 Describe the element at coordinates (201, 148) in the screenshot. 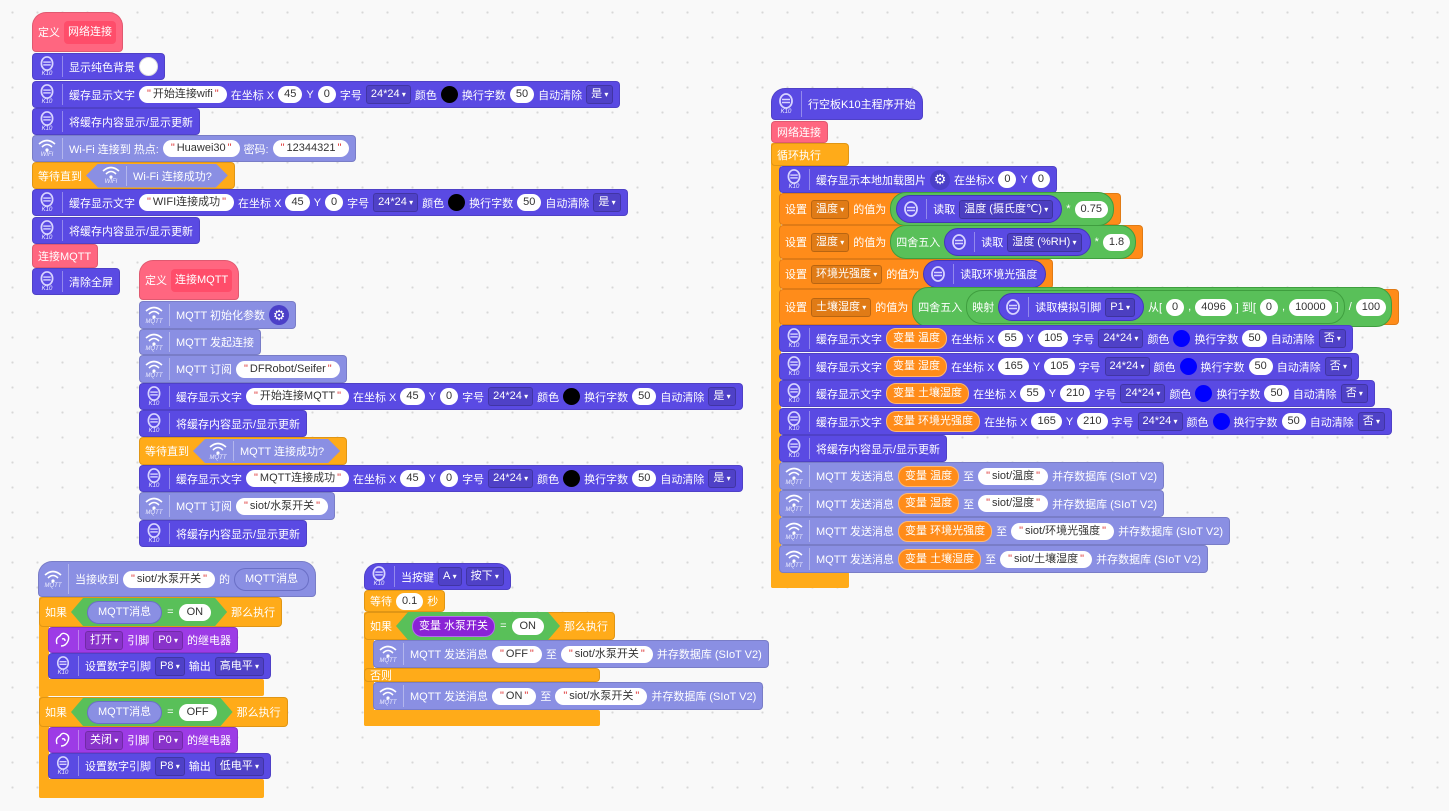

I see `string-input: " Huawei30 "` at that location.